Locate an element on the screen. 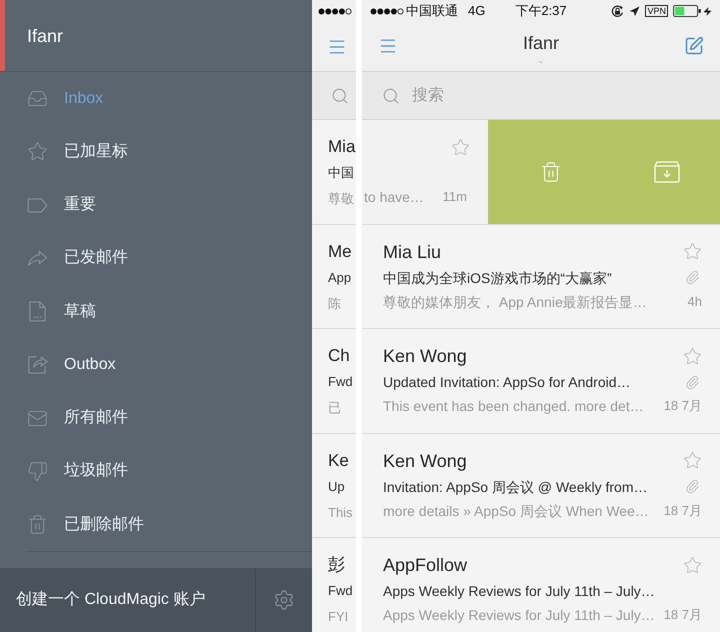  sender-name: Mia Liu is located at coordinates (412, 252).